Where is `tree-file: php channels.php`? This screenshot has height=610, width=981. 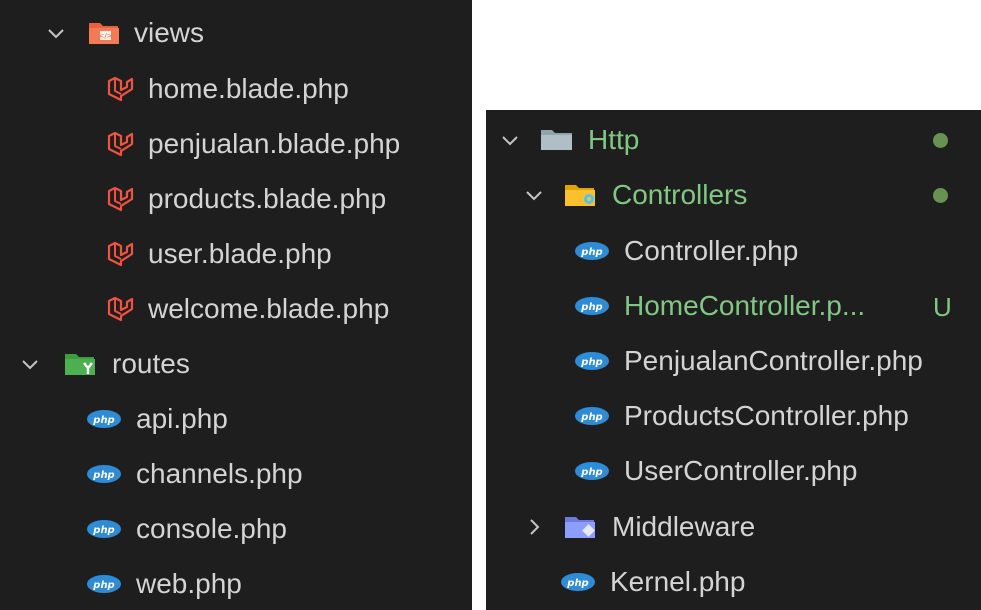 tree-file: php channels.php is located at coordinates (236, 474).